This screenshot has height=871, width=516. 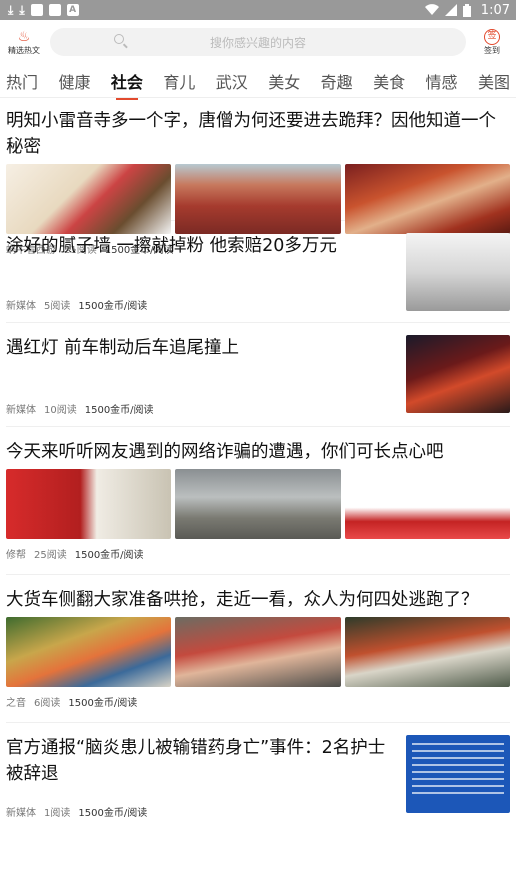 What do you see at coordinates (43, 10) in the screenshot?
I see `status-left-icons: ⤓ ⤓ A` at bounding box center [43, 10].